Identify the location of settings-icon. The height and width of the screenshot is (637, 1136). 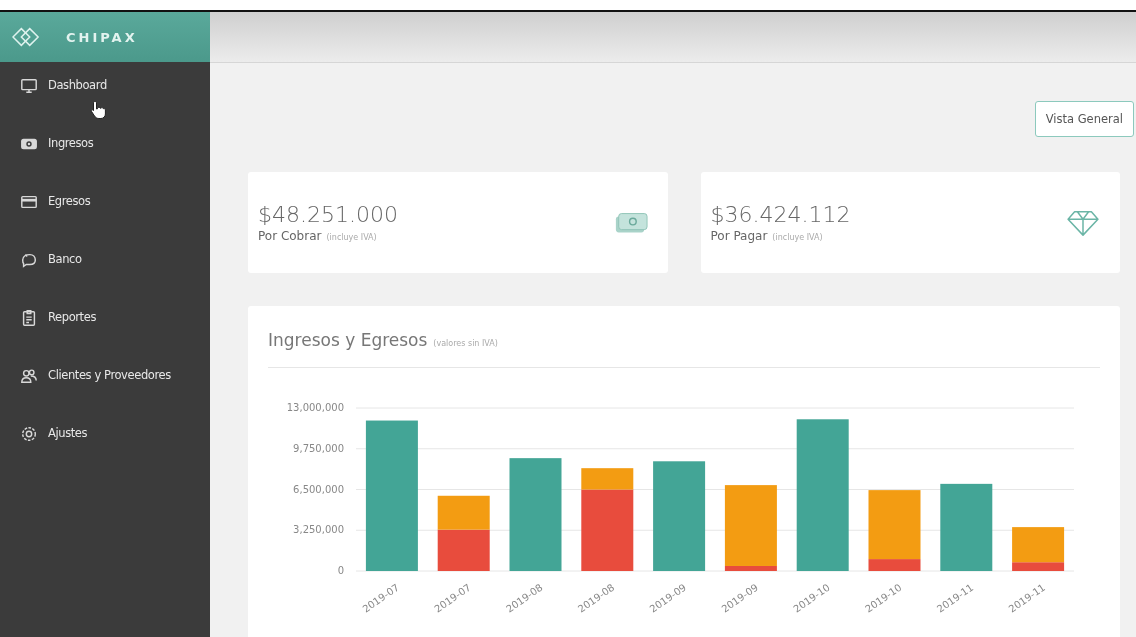
(29, 434).